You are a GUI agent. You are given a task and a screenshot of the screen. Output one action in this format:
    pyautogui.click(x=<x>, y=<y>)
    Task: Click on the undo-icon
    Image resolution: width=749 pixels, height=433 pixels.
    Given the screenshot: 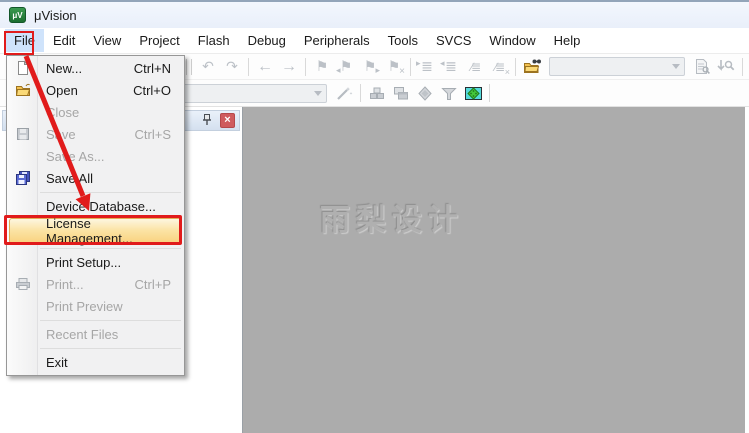 What is the action you would take?
    pyautogui.click(x=208, y=66)
    